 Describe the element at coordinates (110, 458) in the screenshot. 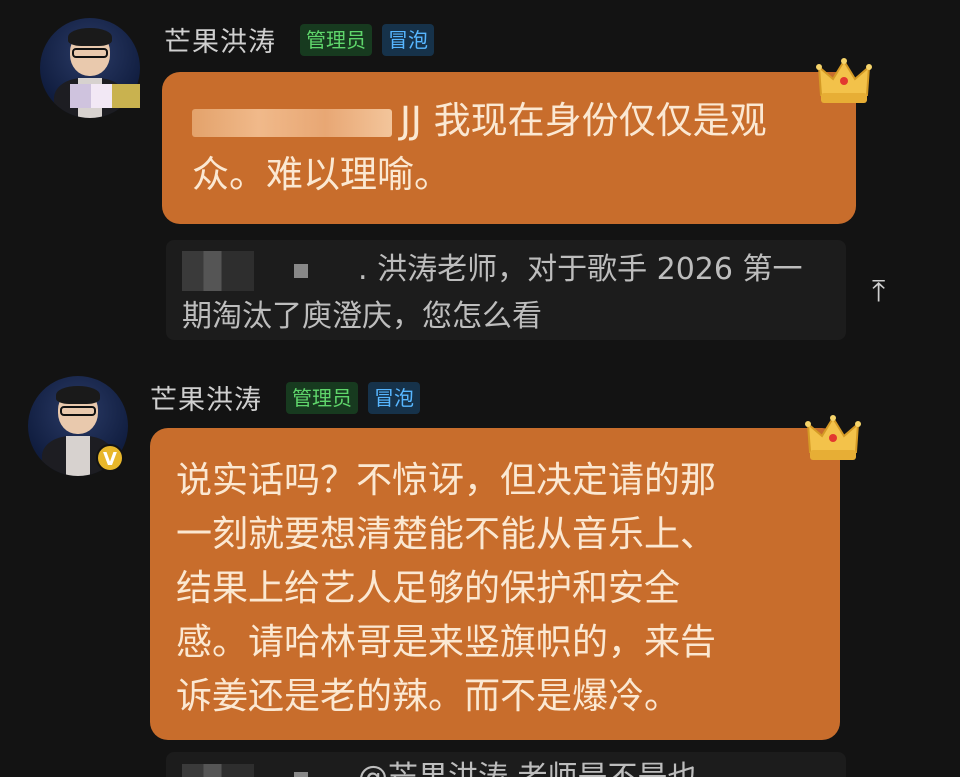

I see `verified-badge: V` at that location.